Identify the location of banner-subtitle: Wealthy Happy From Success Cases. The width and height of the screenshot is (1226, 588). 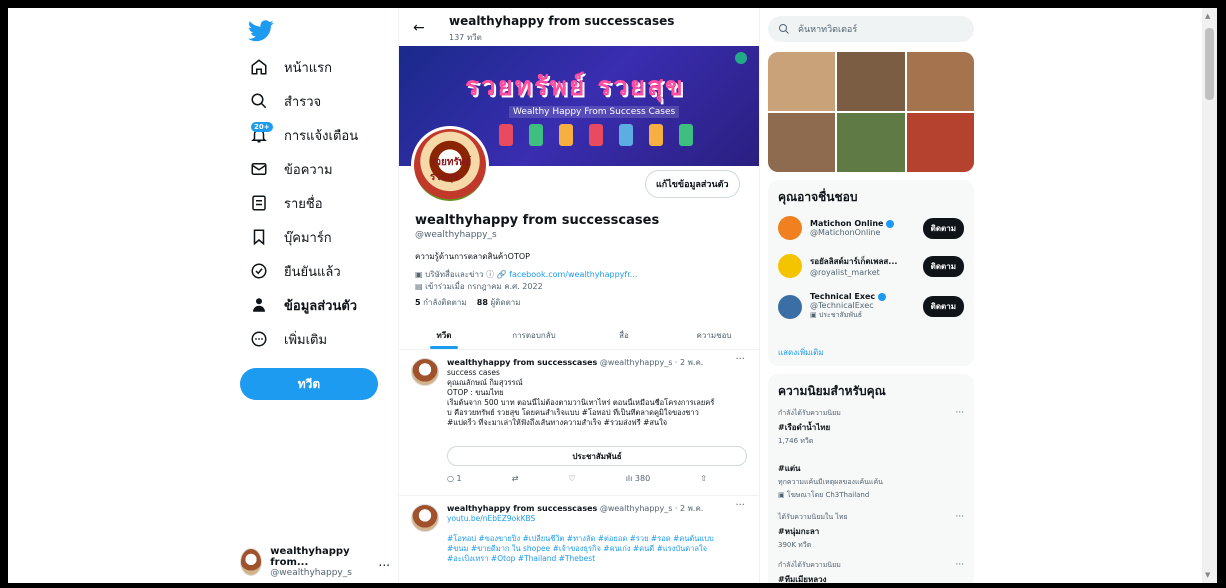
(594, 112).